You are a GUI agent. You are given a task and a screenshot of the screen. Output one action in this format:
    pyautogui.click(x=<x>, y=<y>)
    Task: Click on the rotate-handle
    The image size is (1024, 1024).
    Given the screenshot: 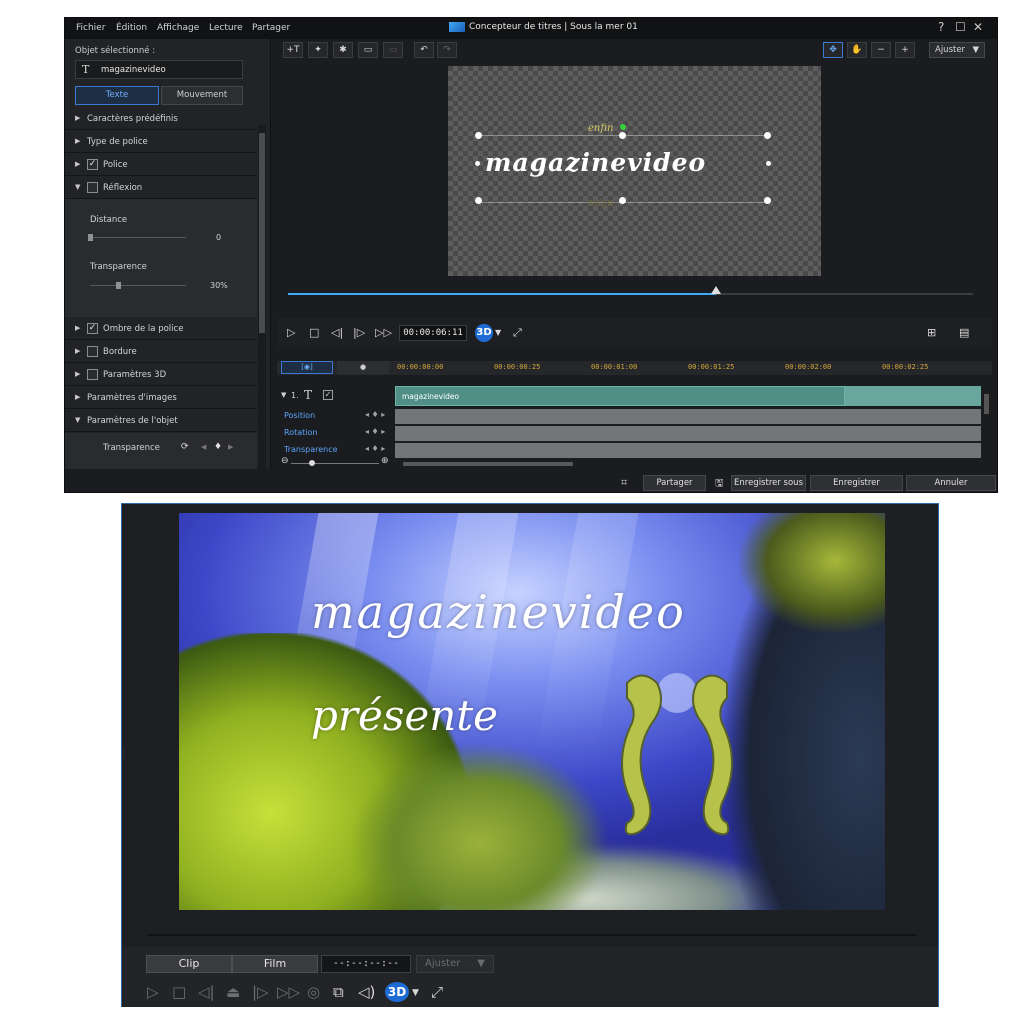 What is the action you would take?
    pyautogui.click(x=623, y=127)
    